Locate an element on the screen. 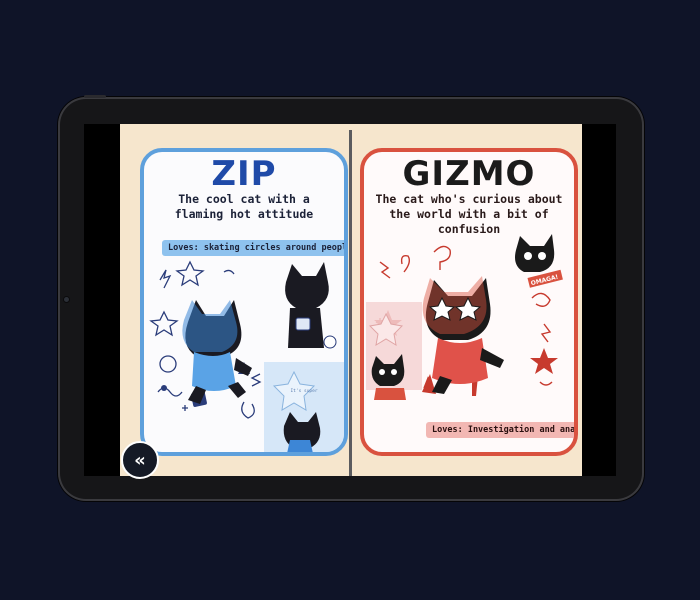 The height and width of the screenshot is (600, 700). back-button: « is located at coordinates (140, 460).